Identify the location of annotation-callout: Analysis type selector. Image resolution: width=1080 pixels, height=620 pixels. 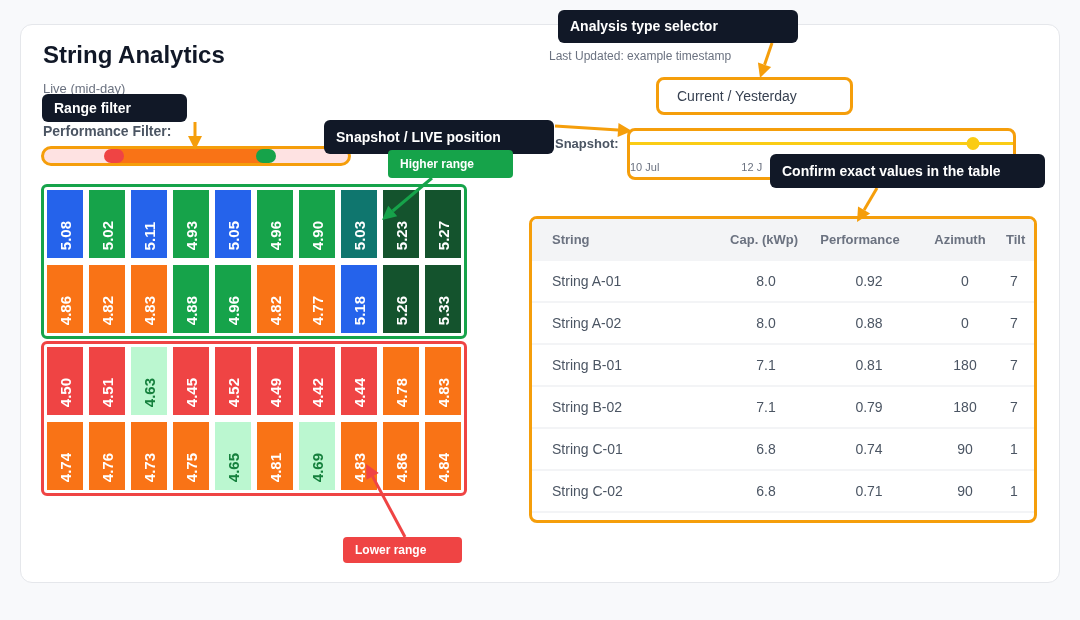
(678, 26).